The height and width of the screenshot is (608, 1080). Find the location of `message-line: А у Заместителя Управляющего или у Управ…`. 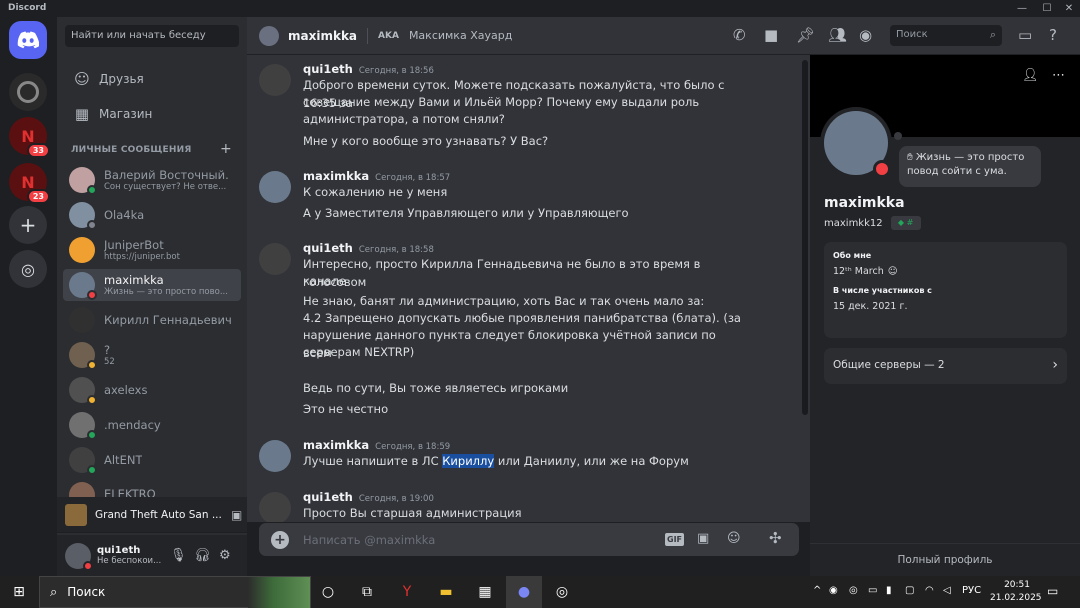

message-line: А у Заместителя Управляющего или у Управ… is located at coordinates (466, 213).